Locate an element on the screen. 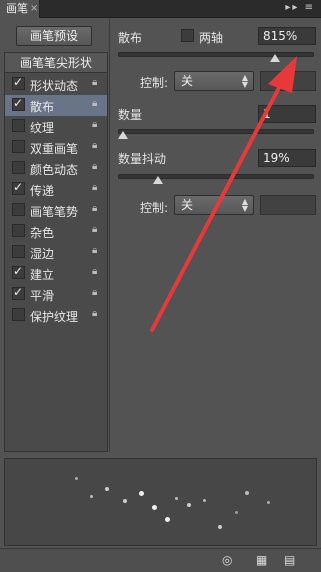  count-jitter-label: 数量抖动 is located at coordinates (142, 159).